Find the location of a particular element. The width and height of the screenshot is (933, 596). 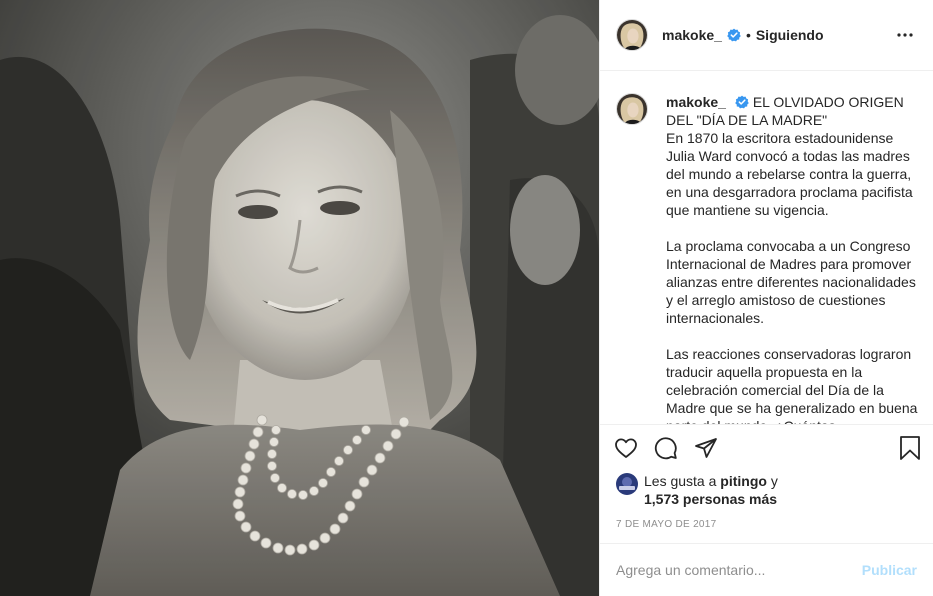

likes-count-link: 1,573 personas más is located at coordinates (710, 499).